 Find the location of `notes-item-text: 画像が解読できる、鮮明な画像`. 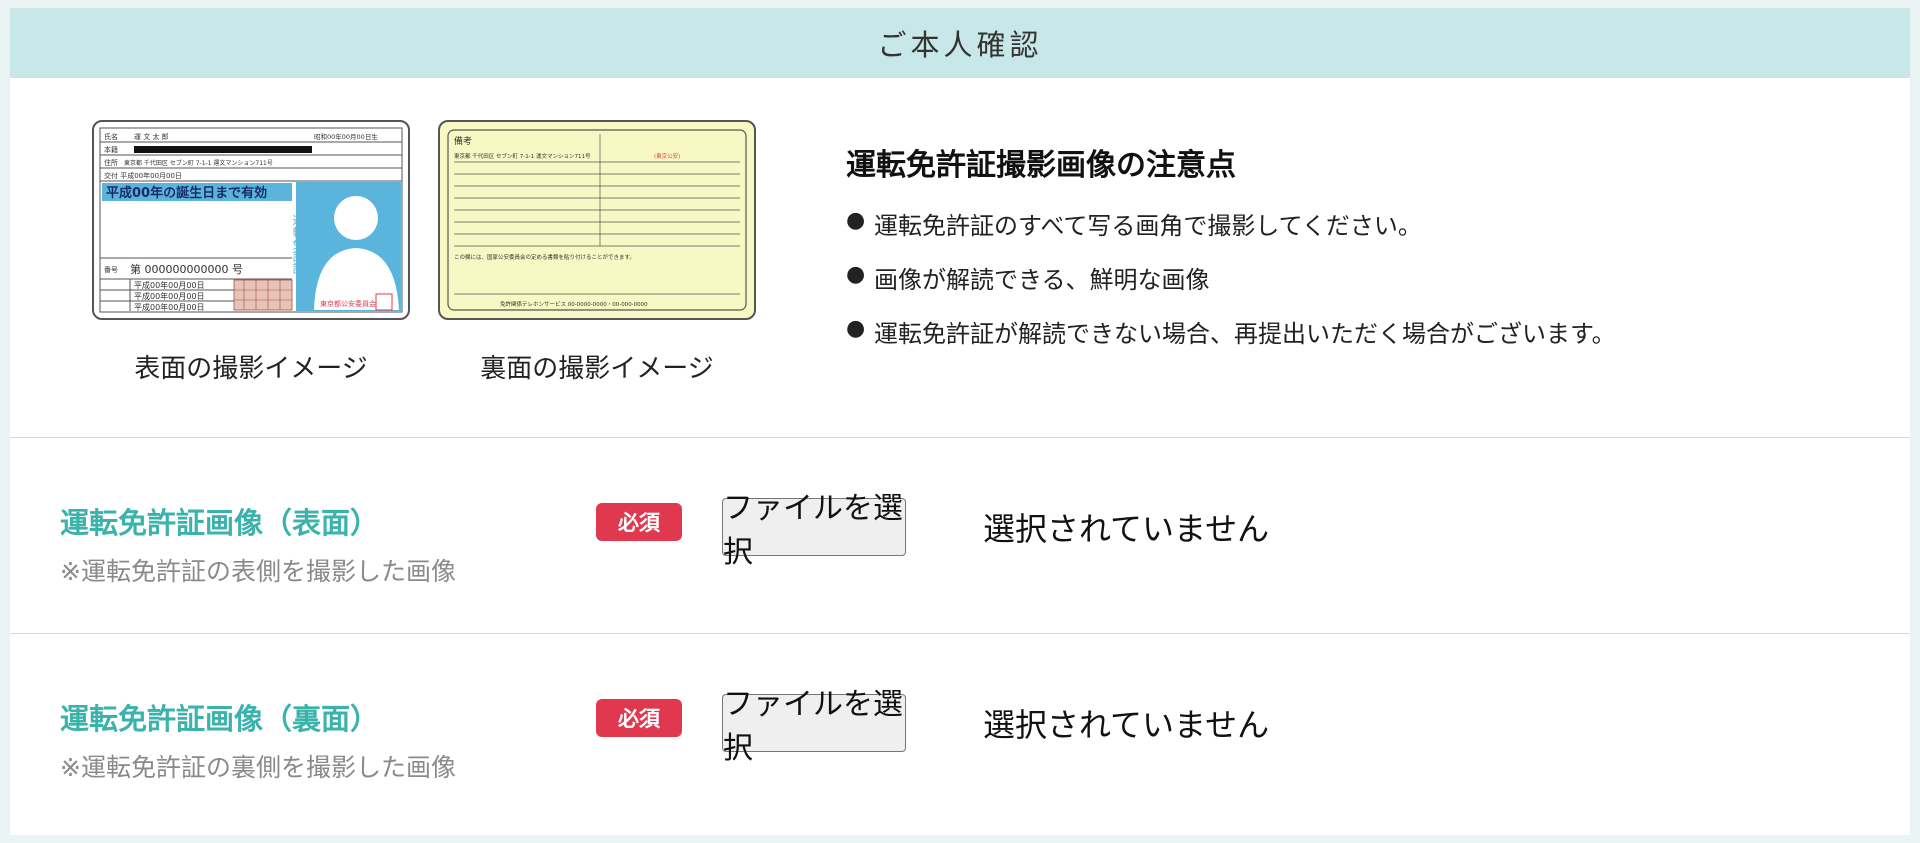

notes-item-text: 画像が解読できる、鮮明な画像 is located at coordinates (1042, 280).